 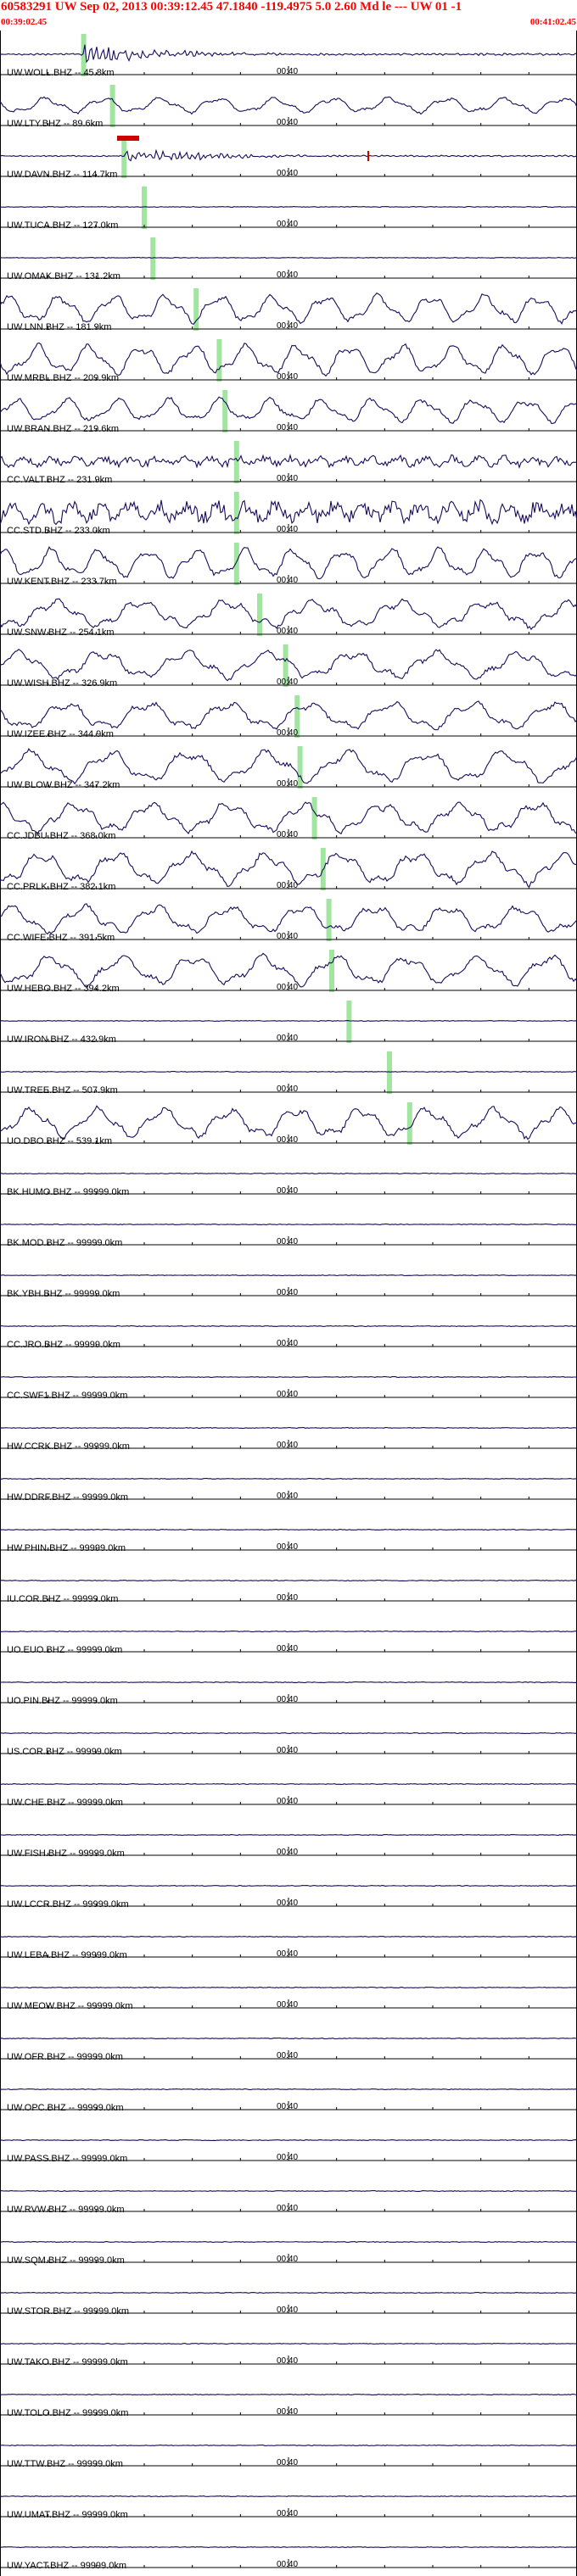 What do you see at coordinates (67, 2515) in the screenshot?
I see `station-label: UW.UMAT.BHZ -- 99999.0km` at bounding box center [67, 2515].